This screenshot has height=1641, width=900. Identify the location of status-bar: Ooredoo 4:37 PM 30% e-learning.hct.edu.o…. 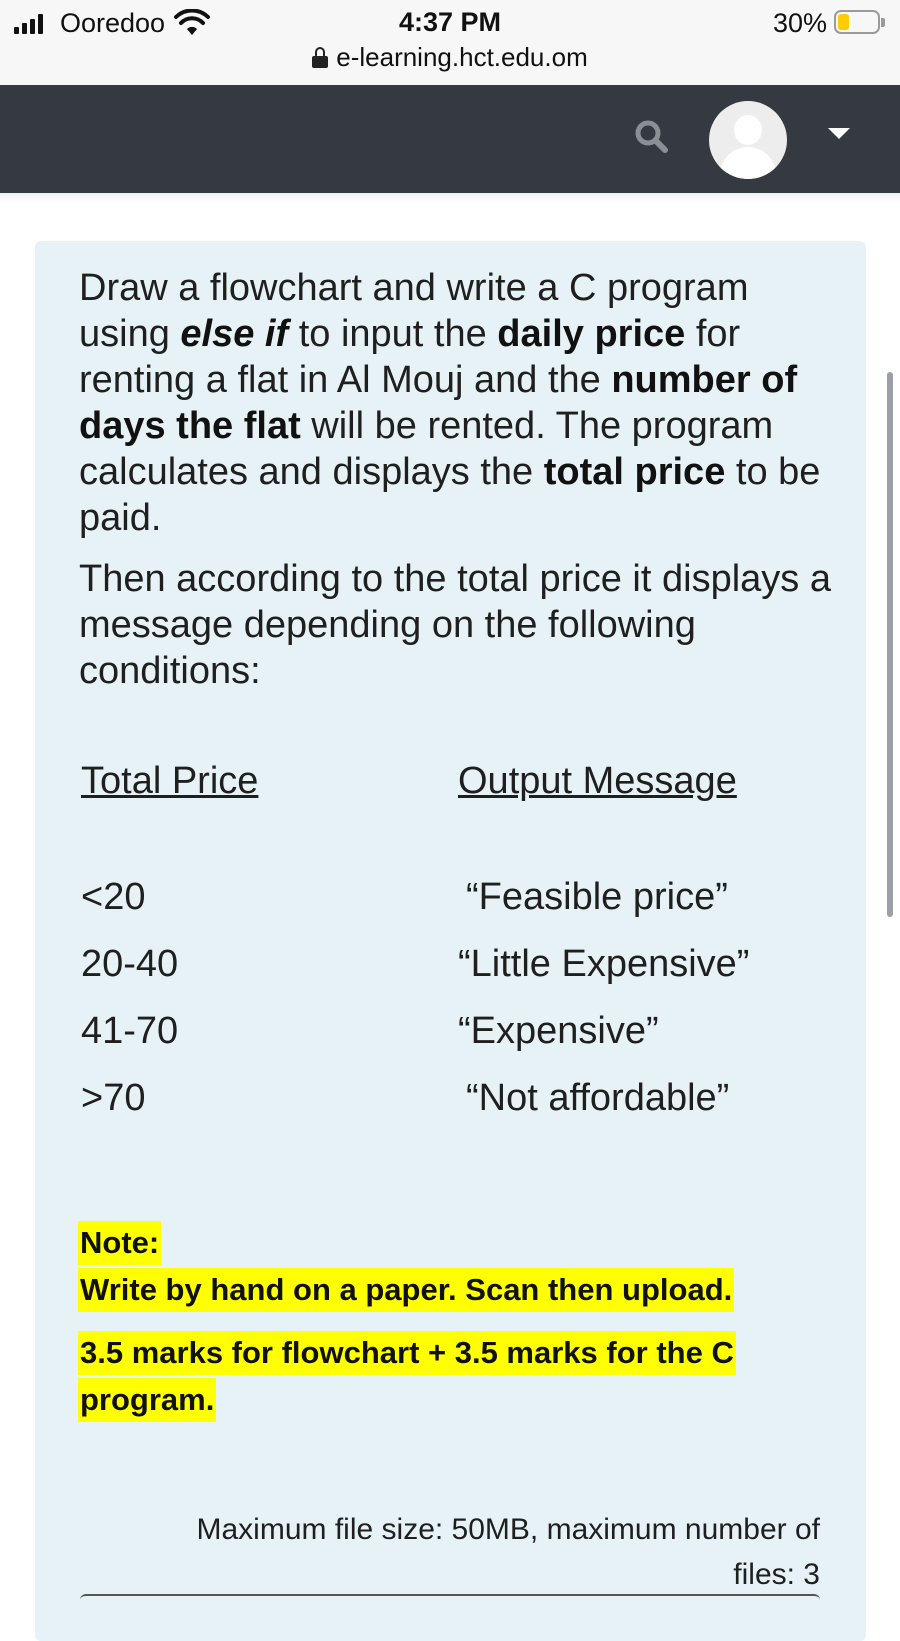
(450, 42).